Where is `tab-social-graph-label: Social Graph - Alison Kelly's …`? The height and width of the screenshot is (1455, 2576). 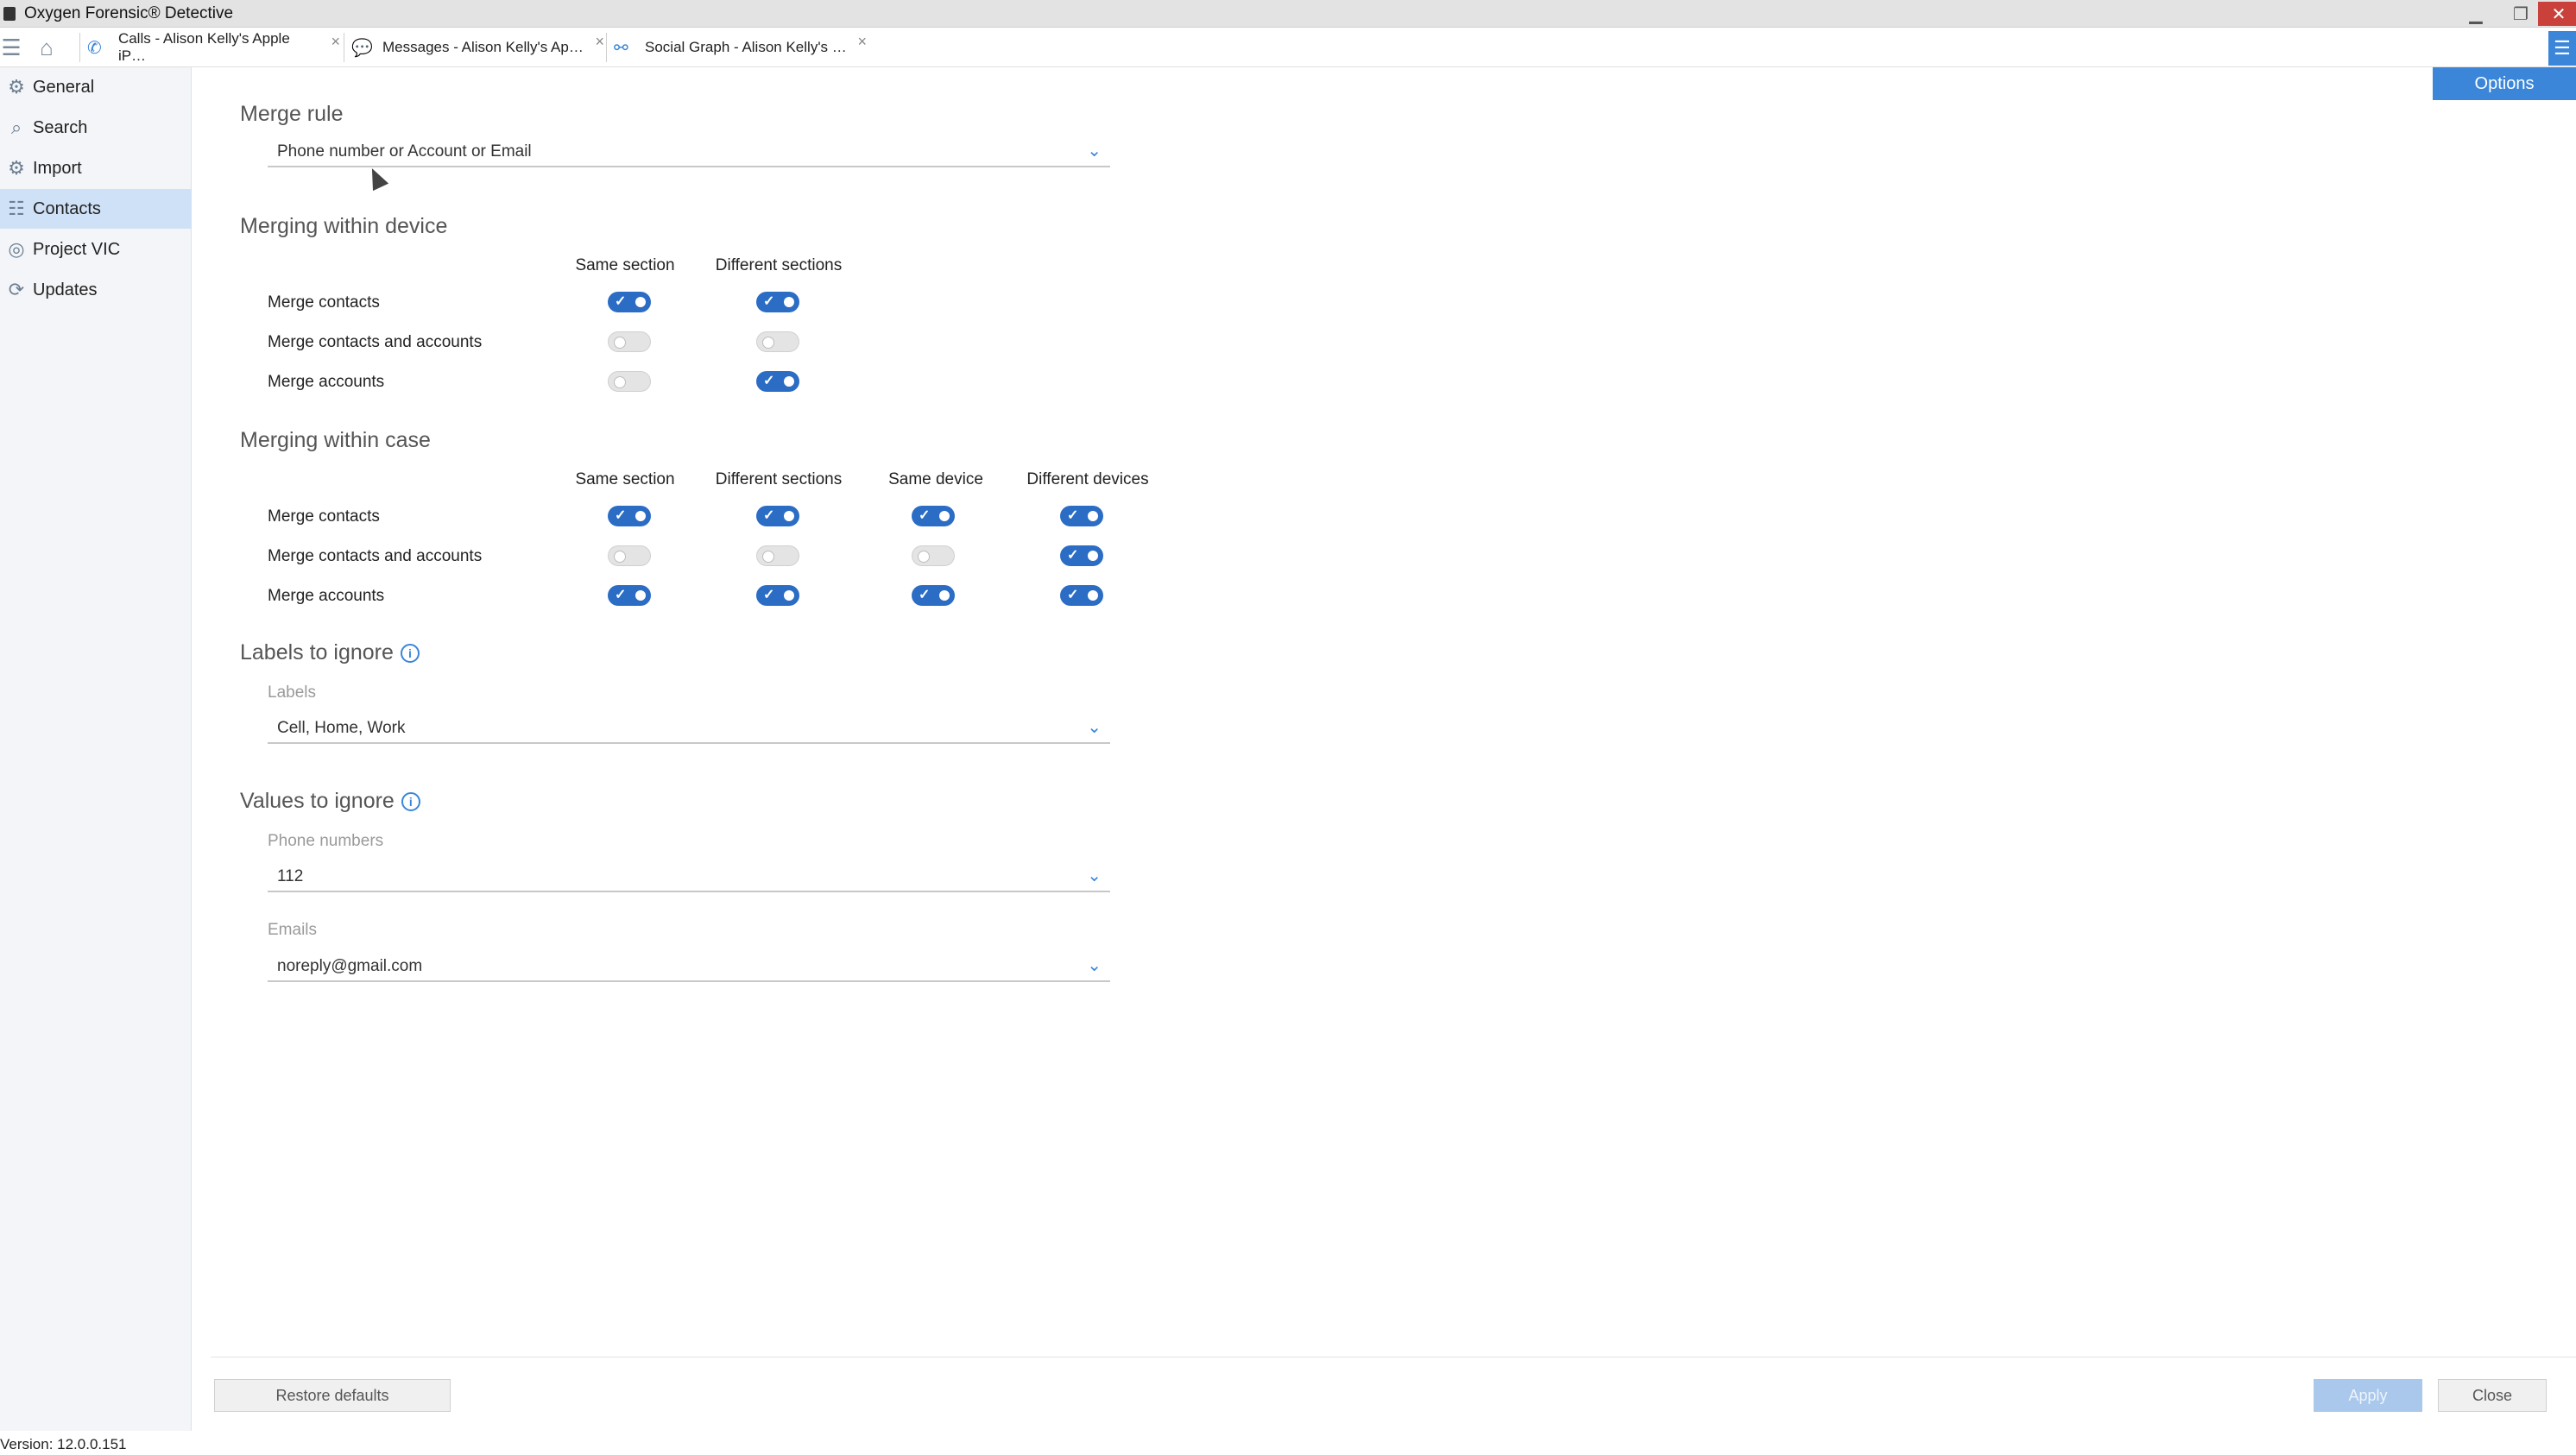
tab-social-graph-label: Social Graph - Alison Kelly's … is located at coordinates (746, 47).